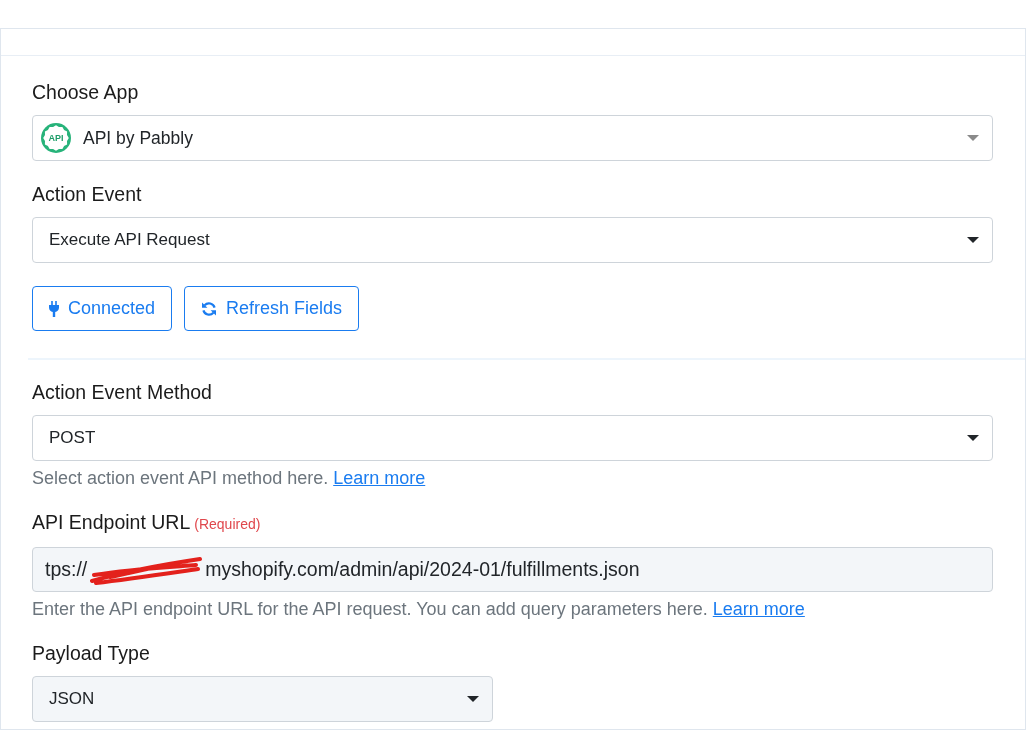 Image resolution: width=1028 pixels, height=741 pixels. What do you see at coordinates (91, 653) in the screenshot?
I see `field-label: Payload Type` at bounding box center [91, 653].